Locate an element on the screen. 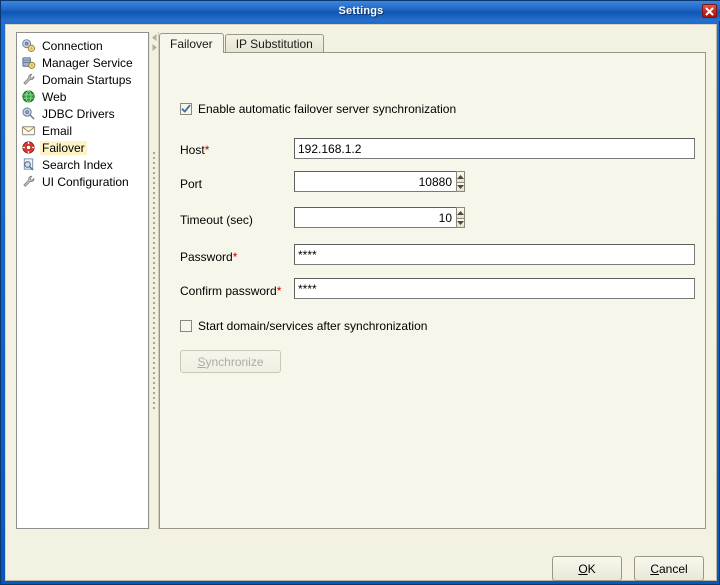  tab-label: Failover is located at coordinates (191, 43).